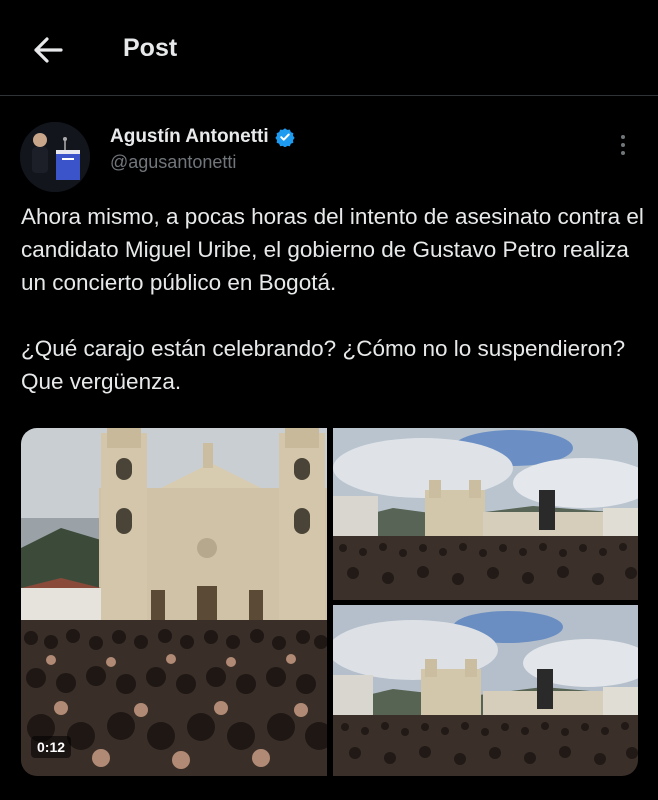  I want to click on page-title: Post, so click(150, 48).